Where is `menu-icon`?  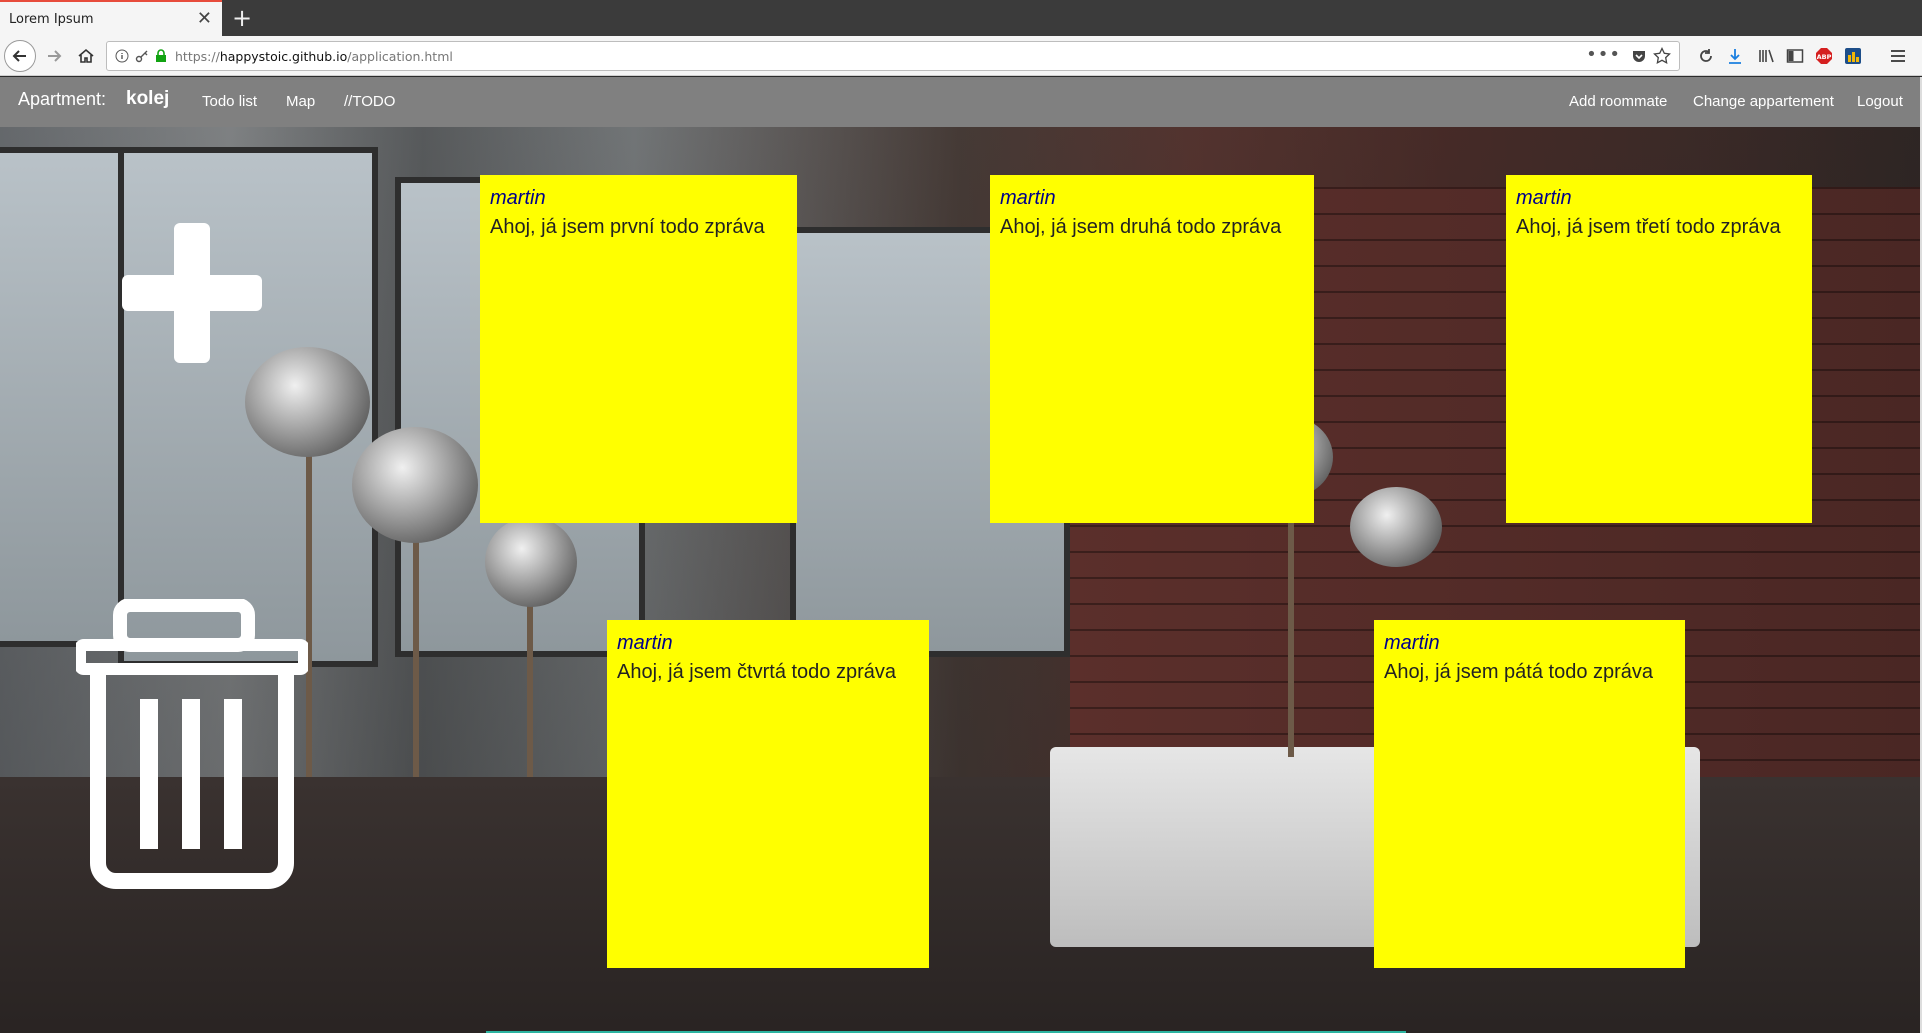
menu-icon is located at coordinates (1898, 56).